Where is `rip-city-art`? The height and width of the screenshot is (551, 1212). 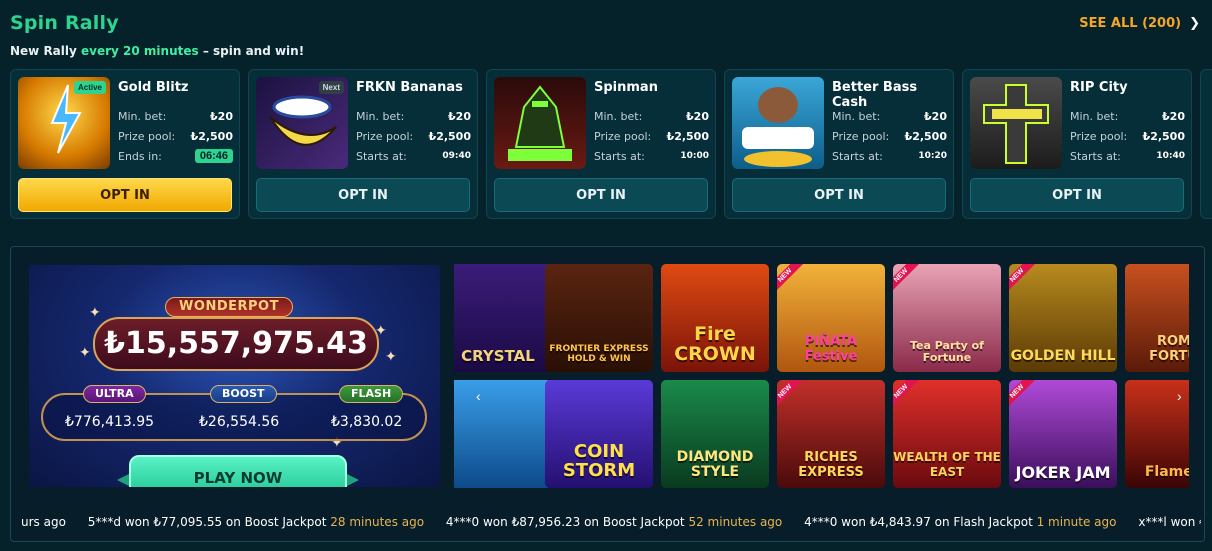 rip-city-art is located at coordinates (1016, 124).